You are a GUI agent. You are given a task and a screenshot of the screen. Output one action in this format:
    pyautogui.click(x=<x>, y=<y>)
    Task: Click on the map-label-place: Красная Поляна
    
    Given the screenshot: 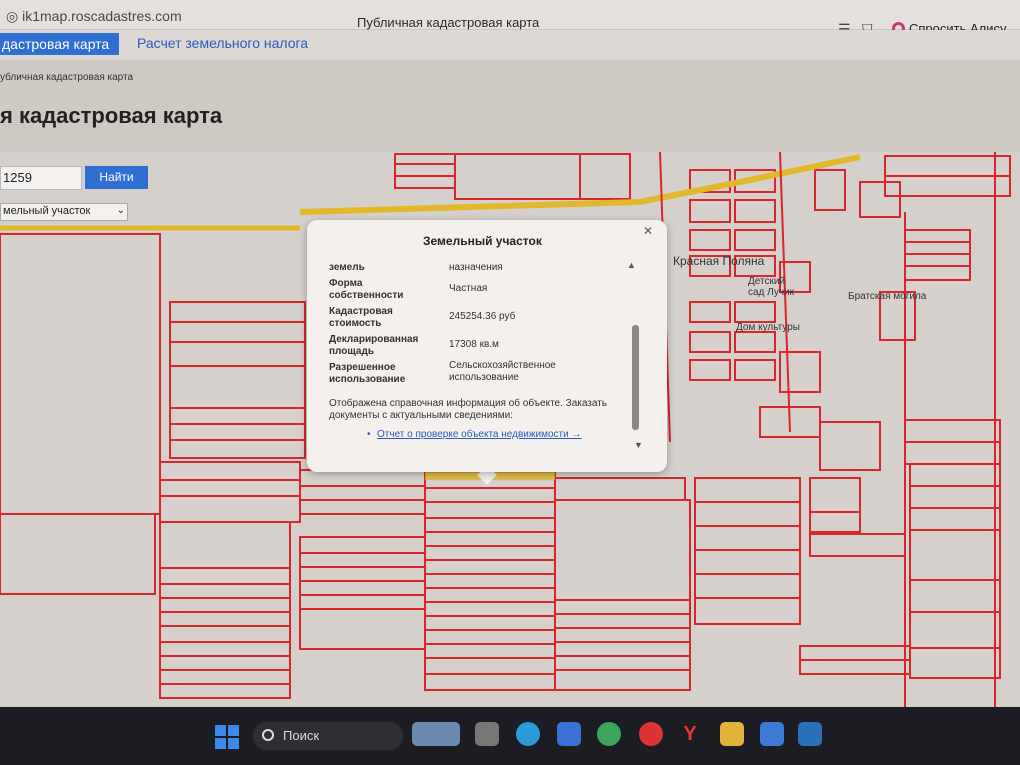 What is the action you would take?
    pyautogui.click(x=719, y=261)
    